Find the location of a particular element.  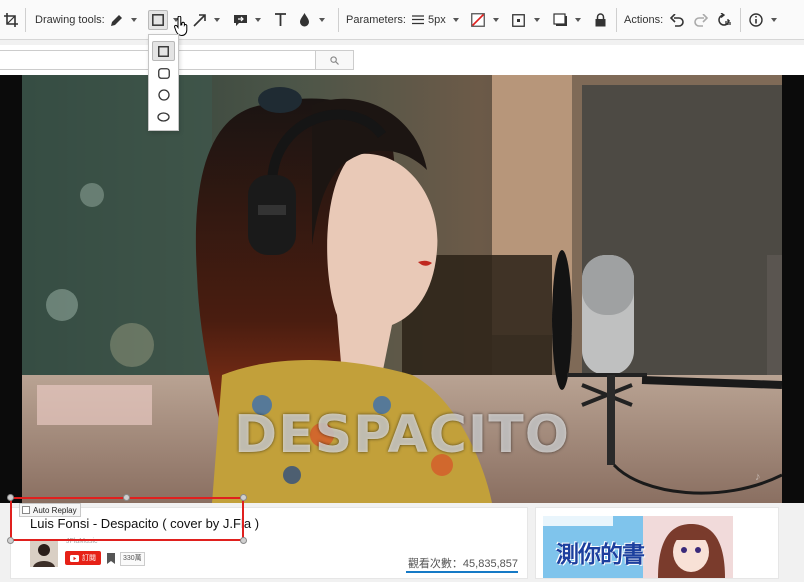

shadow-button is located at coordinates (560, 20).